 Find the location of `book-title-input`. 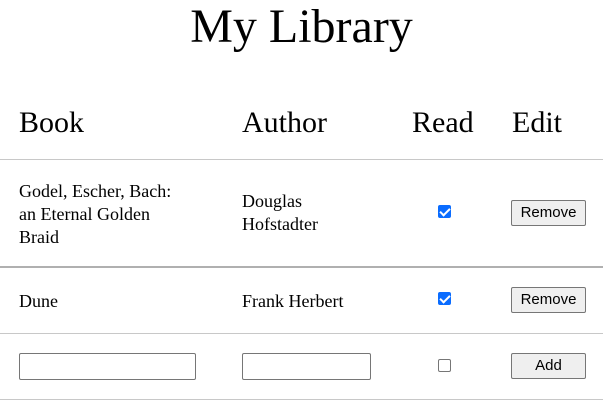

book-title-input is located at coordinates (107, 366).